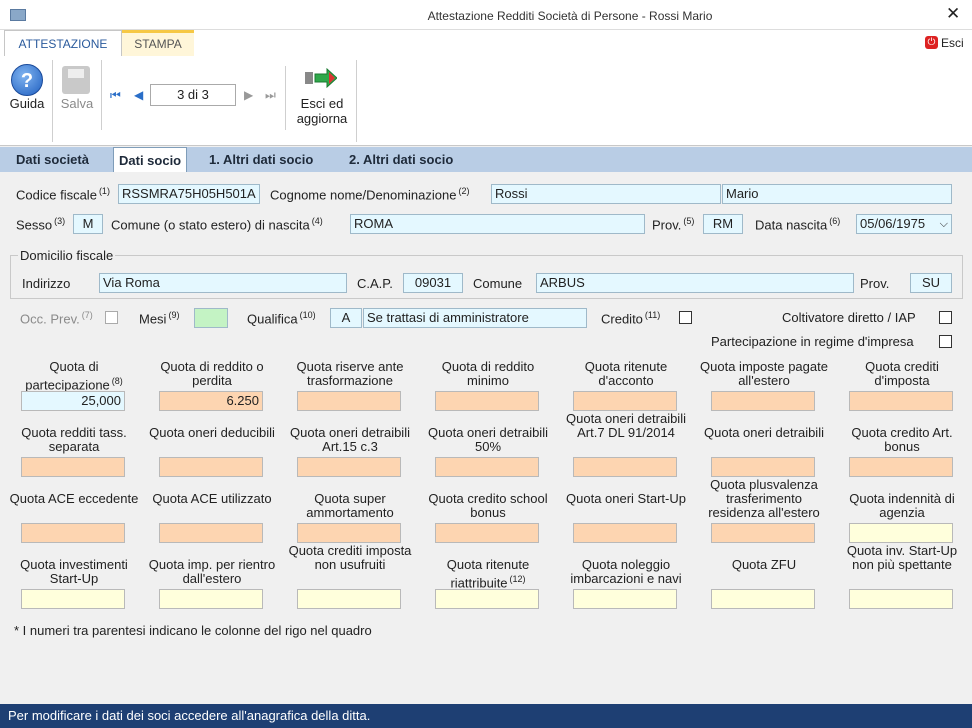  What do you see at coordinates (497, 224) in the screenshot?
I see `comune-nascita-field: ROMA` at bounding box center [497, 224].